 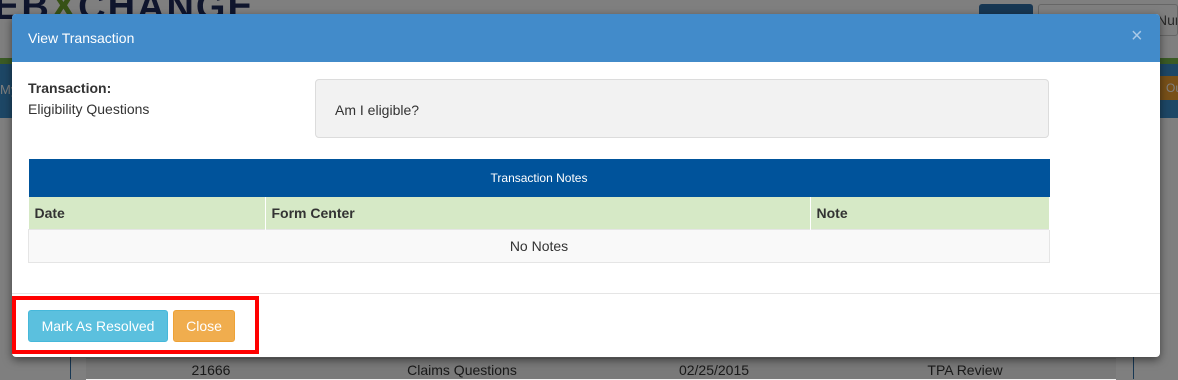 What do you see at coordinates (98, 326) in the screenshot?
I see `mark-as-resolved-button: Mark As Resolved` at bounding box center [98, 326].